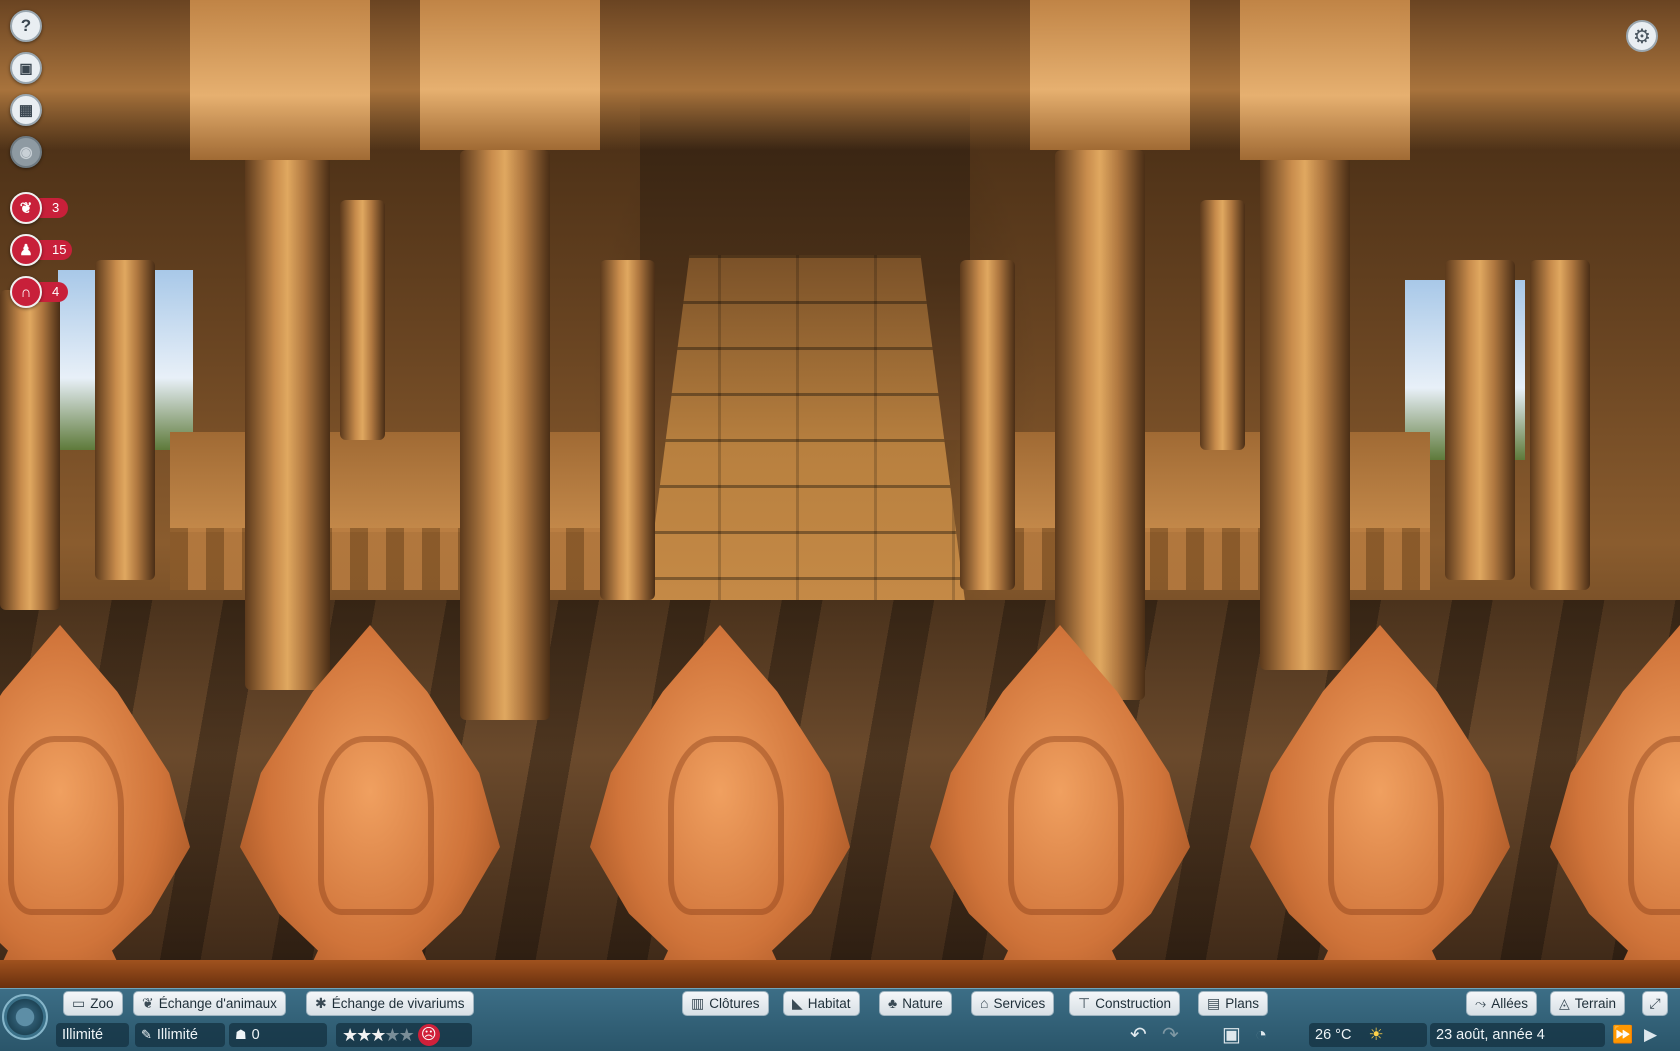 Image resolution: width=1680 pixels, height=1051 pixels. I want to click on zoo-manager-button: ▣, so click(26, 68).